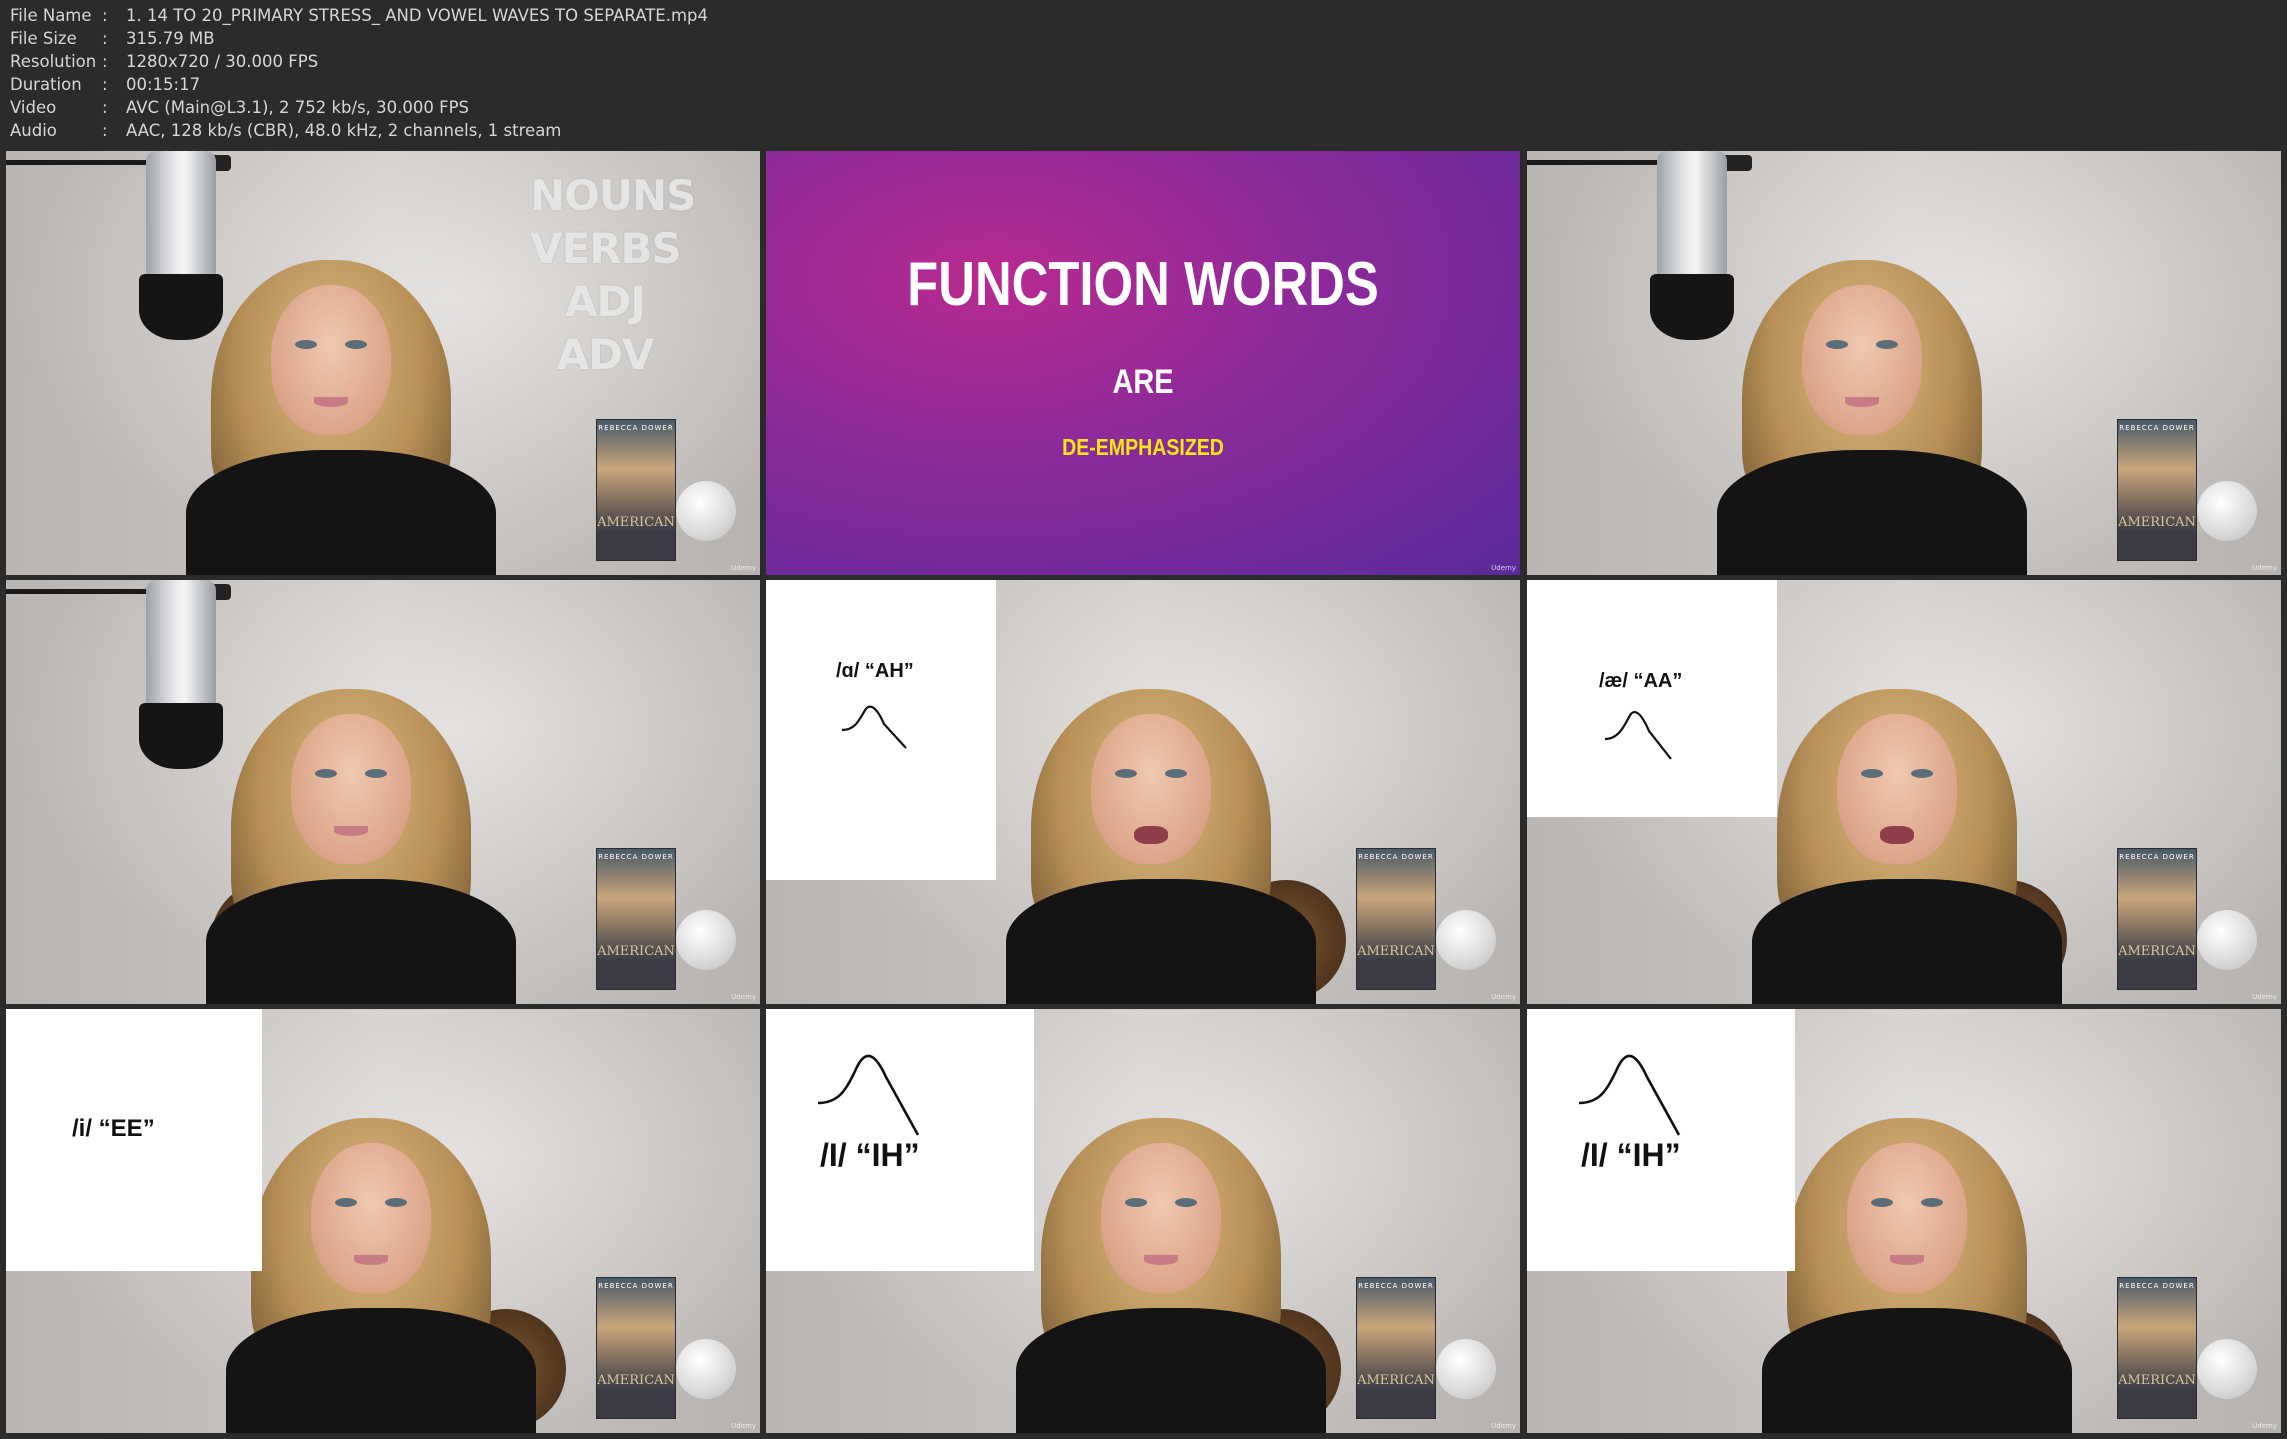 This screenshot has width=2287, height=1439. What do you see at coordinates (605, 354) in the screenshot?
I see `overlay-word: ADV` at bounding box center [605, 354].